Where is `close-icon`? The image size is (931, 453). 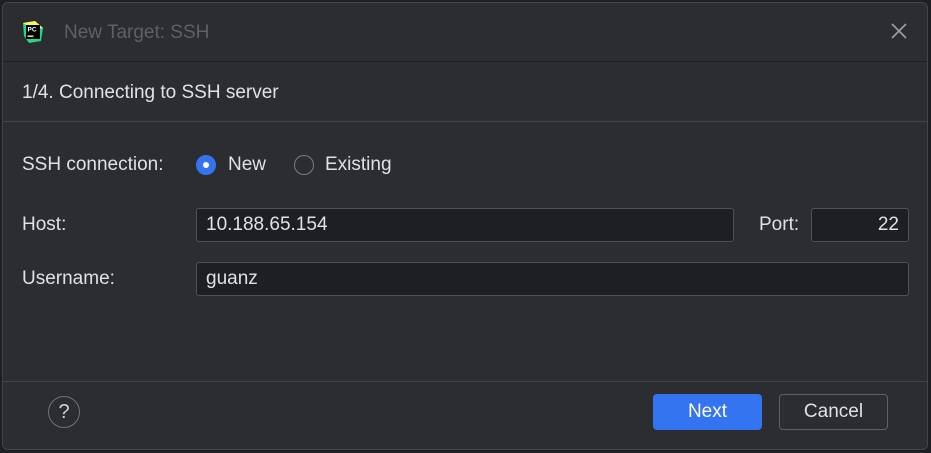
close-icon is located at coordinates (899, 31).